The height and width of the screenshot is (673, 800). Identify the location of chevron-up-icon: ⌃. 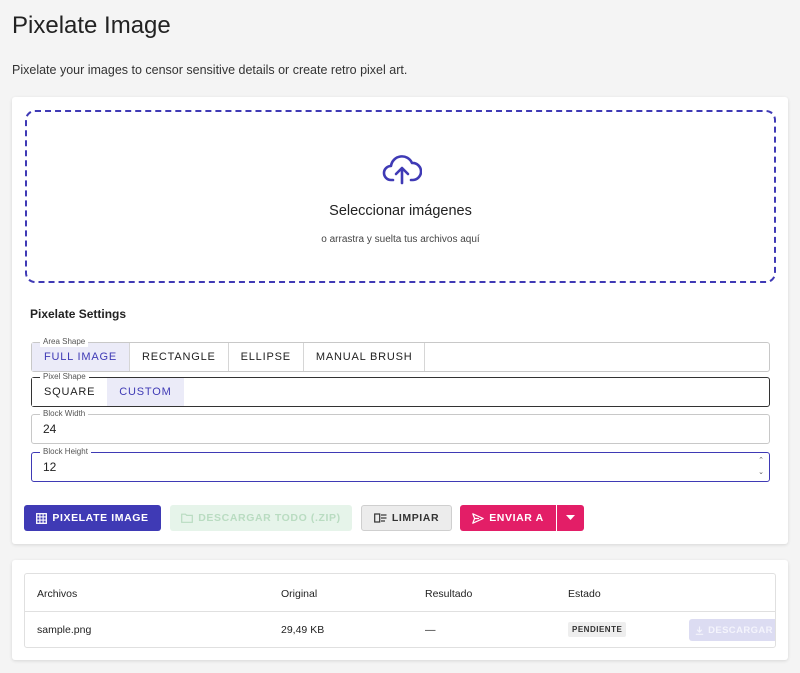
(761, 461).